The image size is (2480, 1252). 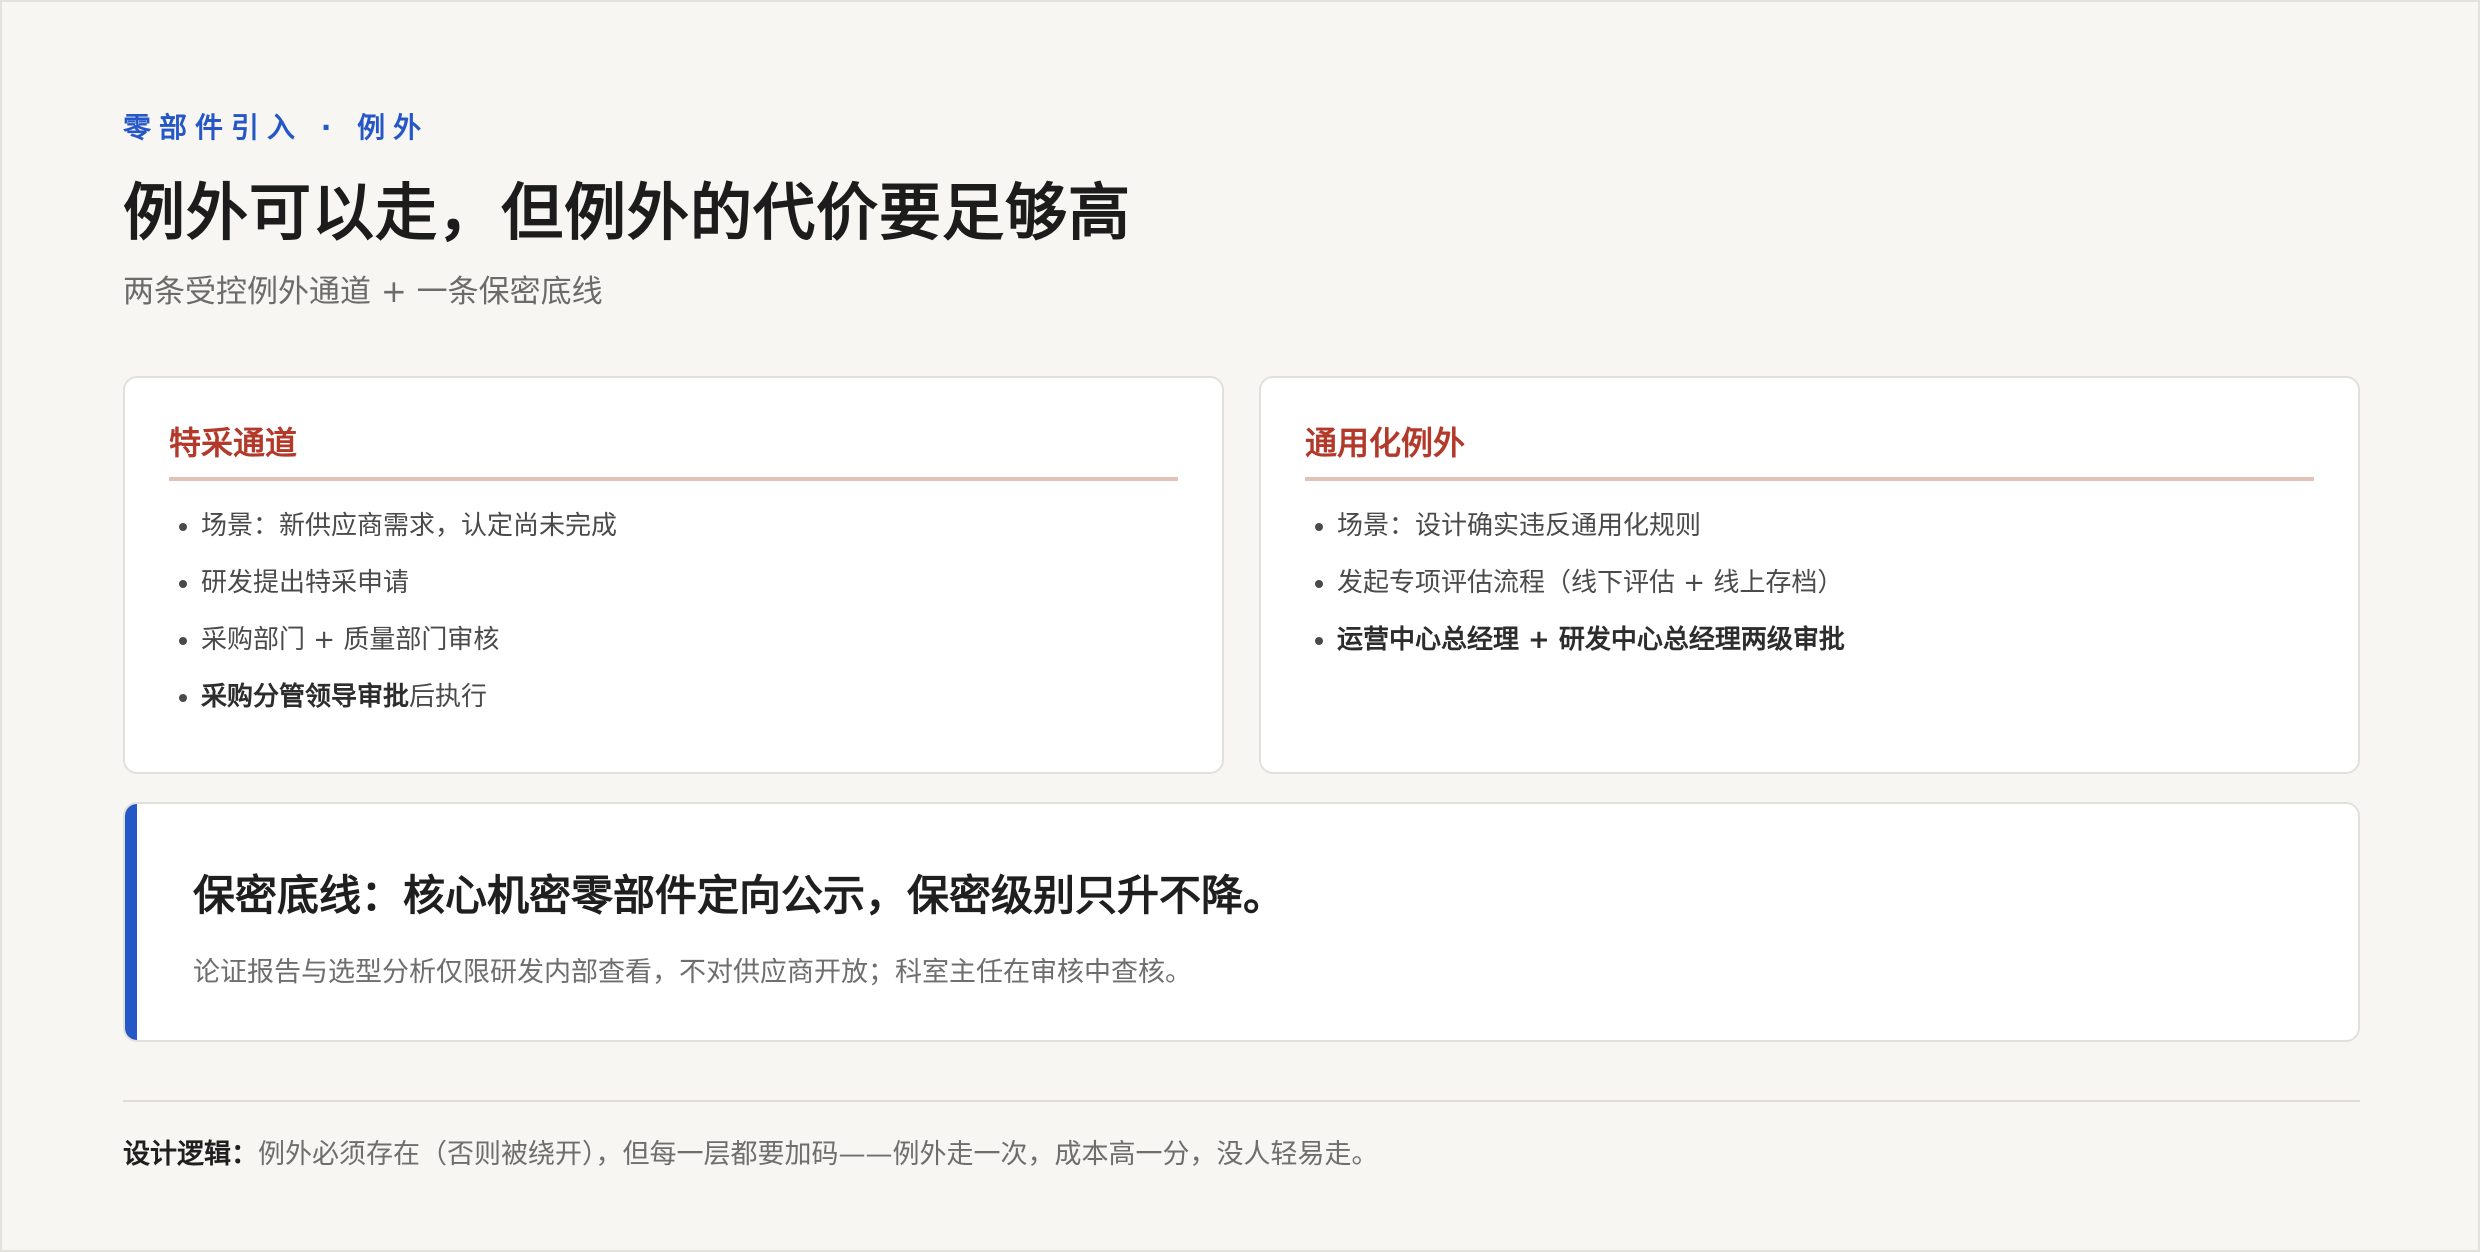 What do you see at coordinates (1825, 591) in the screenshot?
I see `list-item: 发起专项评估流程（线下评估 + 线上存档）` at bounding box center [1825, 591].